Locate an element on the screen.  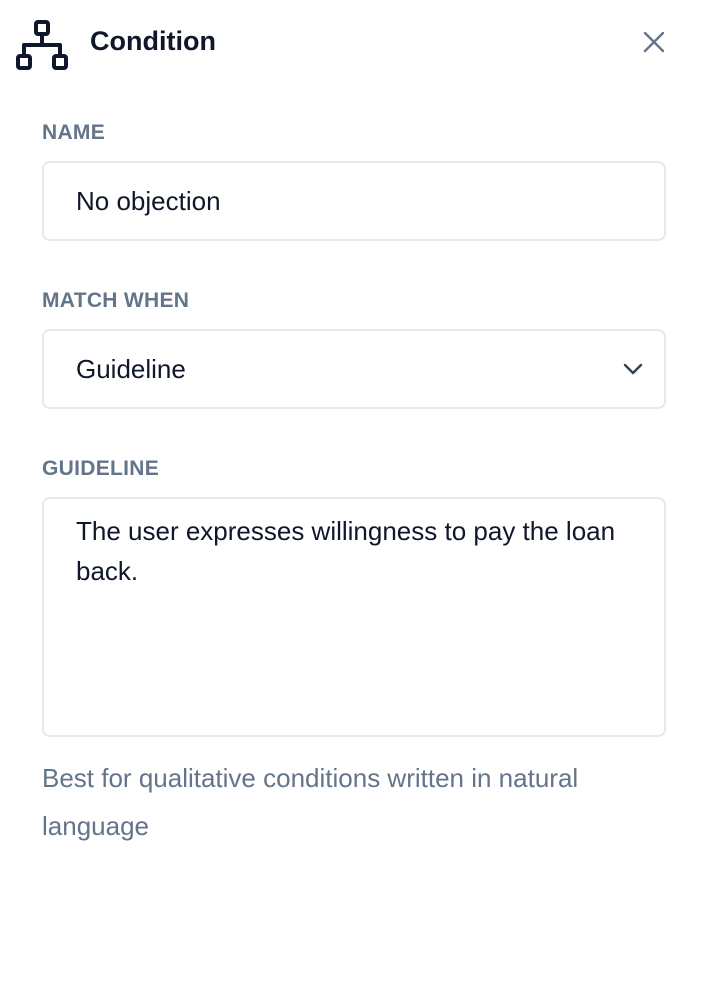
close-button is located at coordinates (654, 42).